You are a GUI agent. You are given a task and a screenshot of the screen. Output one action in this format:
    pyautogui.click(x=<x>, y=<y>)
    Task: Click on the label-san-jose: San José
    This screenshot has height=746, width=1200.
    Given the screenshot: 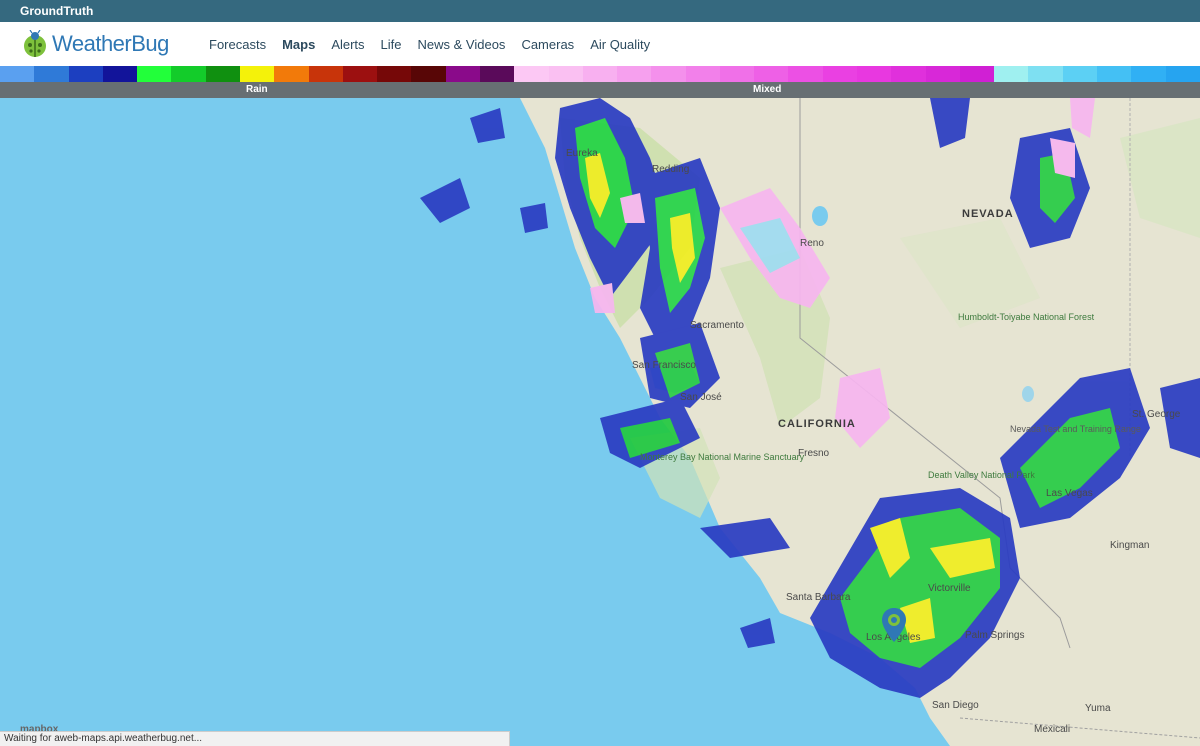 What is the action you would take?
    pyautogui.click(x=701, y=397)
    